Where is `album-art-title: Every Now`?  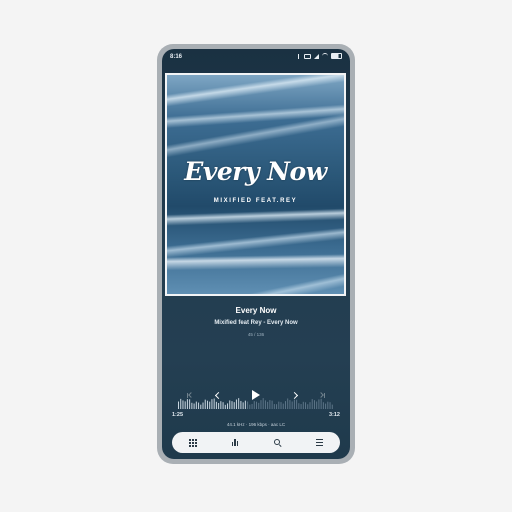 album-art-title: Every Now is located at coordinates (255, 171).